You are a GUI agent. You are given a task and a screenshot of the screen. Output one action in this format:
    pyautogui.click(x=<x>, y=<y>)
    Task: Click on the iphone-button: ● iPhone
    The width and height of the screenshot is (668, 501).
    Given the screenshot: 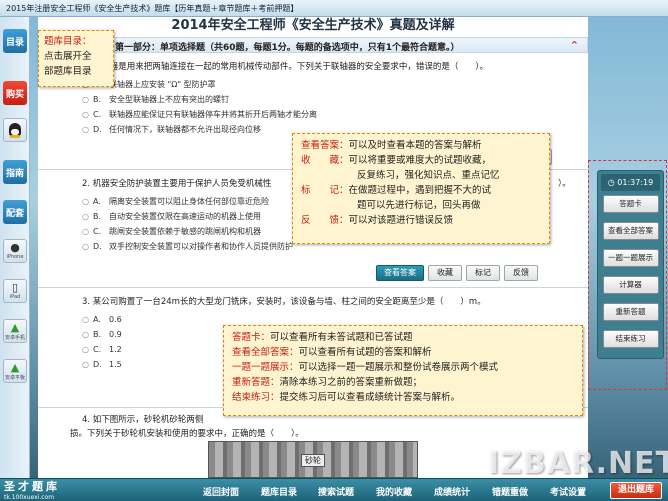 What is the action you would take?
    pyautogui.click(x=15, y=251)
    